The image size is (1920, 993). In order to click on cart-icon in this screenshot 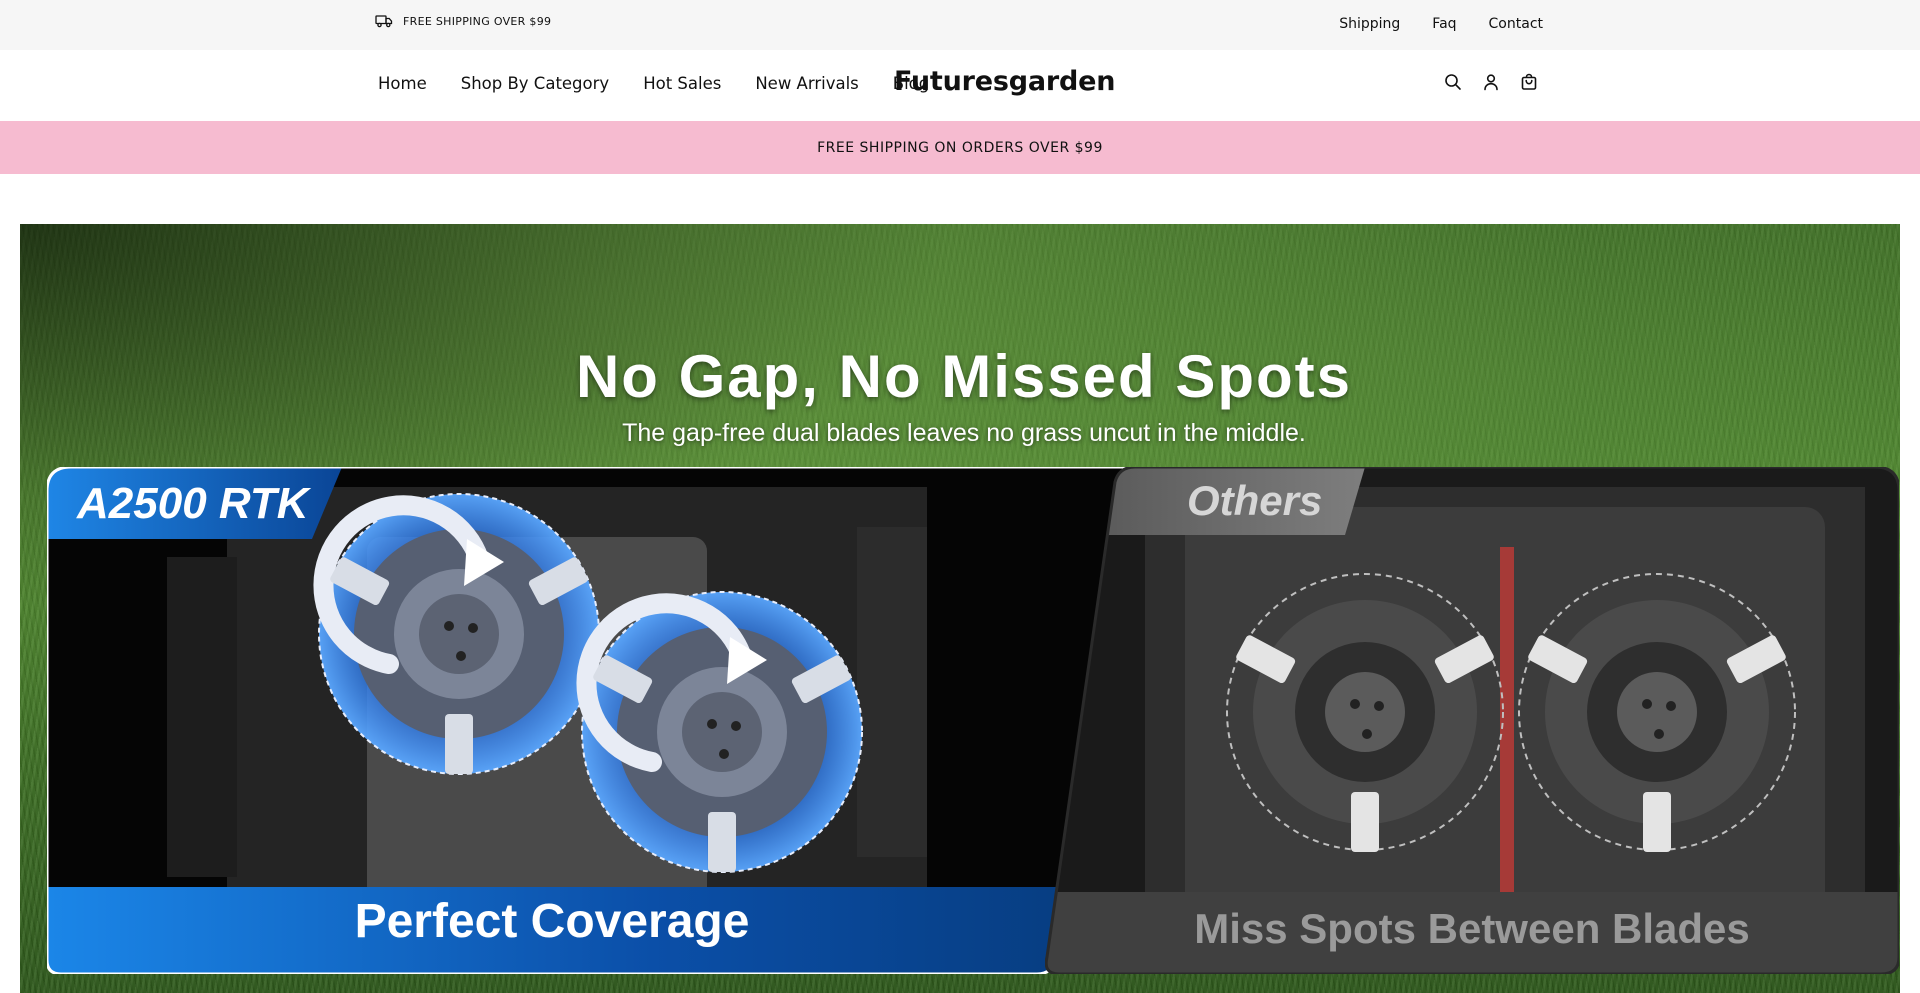, I will do `click(1529, 82)`.